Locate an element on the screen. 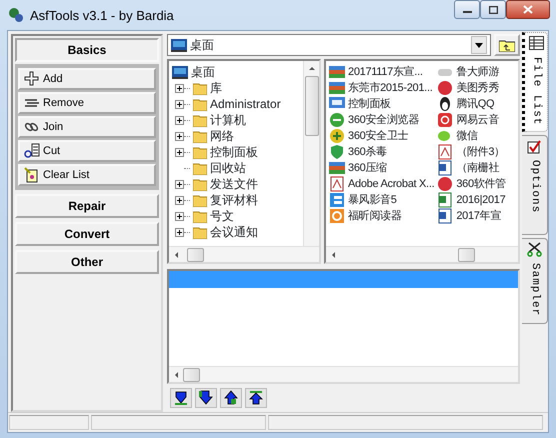 This screenshot has height=438, width=556. move-top-button is located at coordinates (256, 398).